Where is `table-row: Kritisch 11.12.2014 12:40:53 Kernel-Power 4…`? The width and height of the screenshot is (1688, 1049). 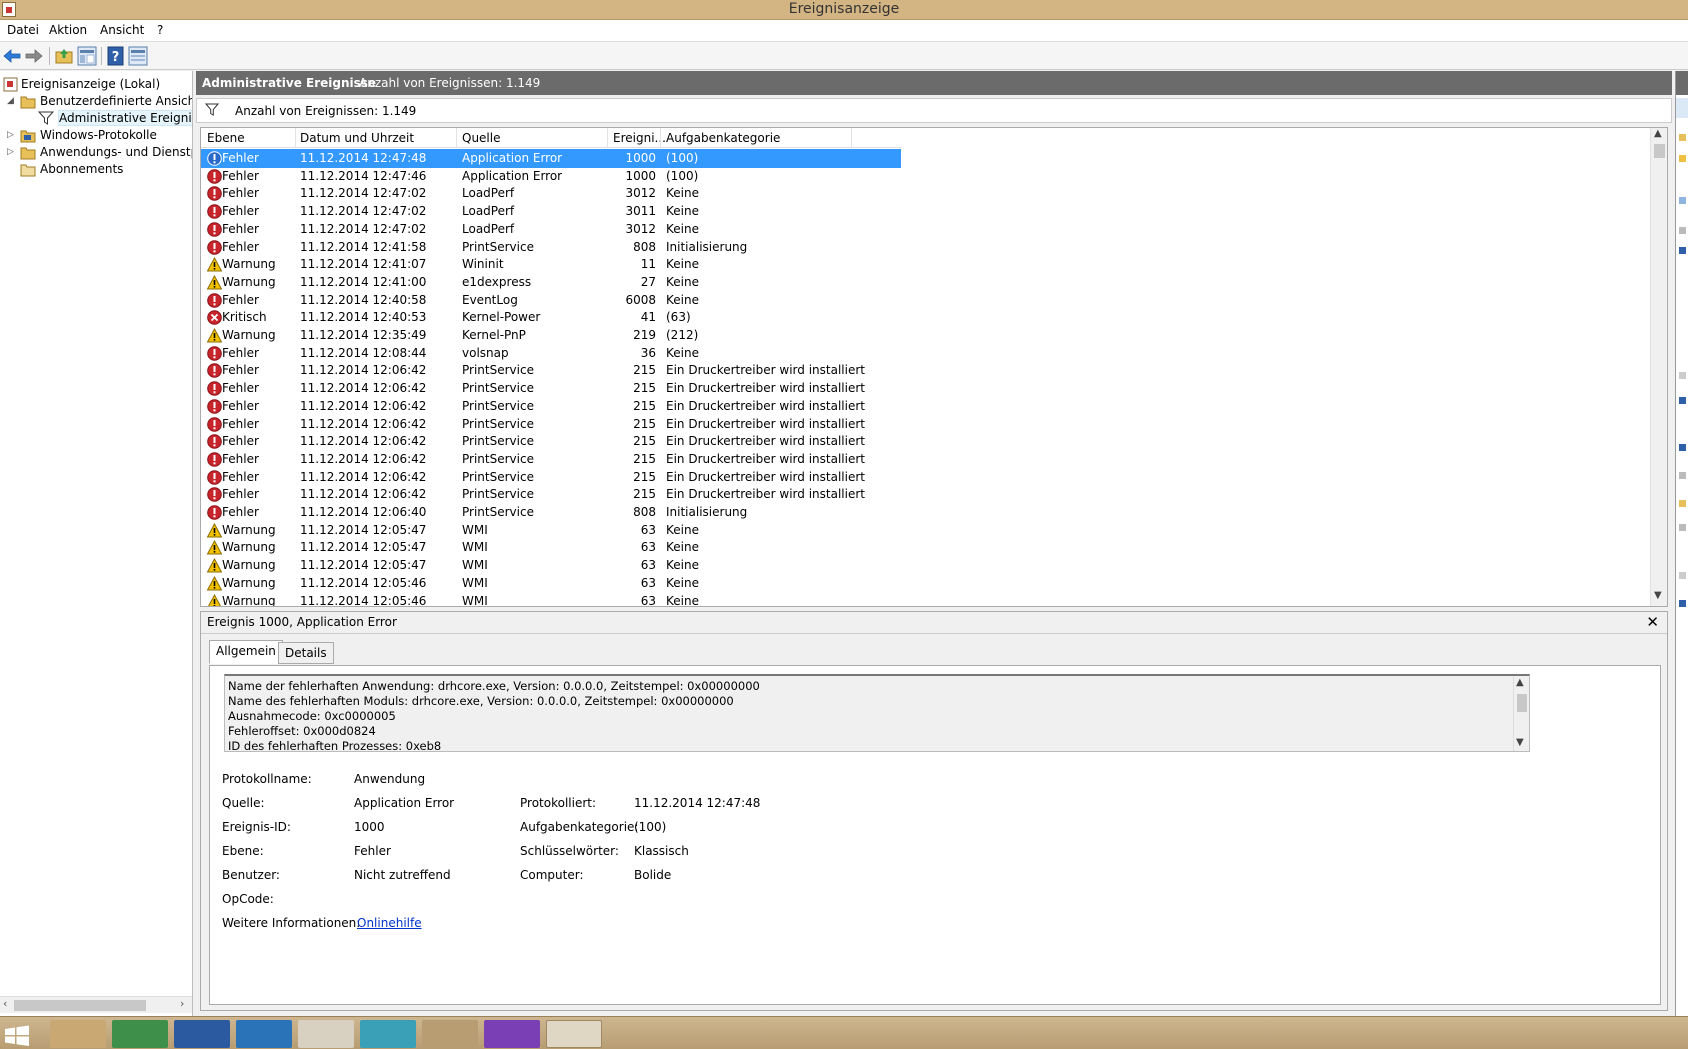 table-row: Kritisch 11.12.2014 12:40:53 Kernel-Power 4… is located at coordinates (551, 317).